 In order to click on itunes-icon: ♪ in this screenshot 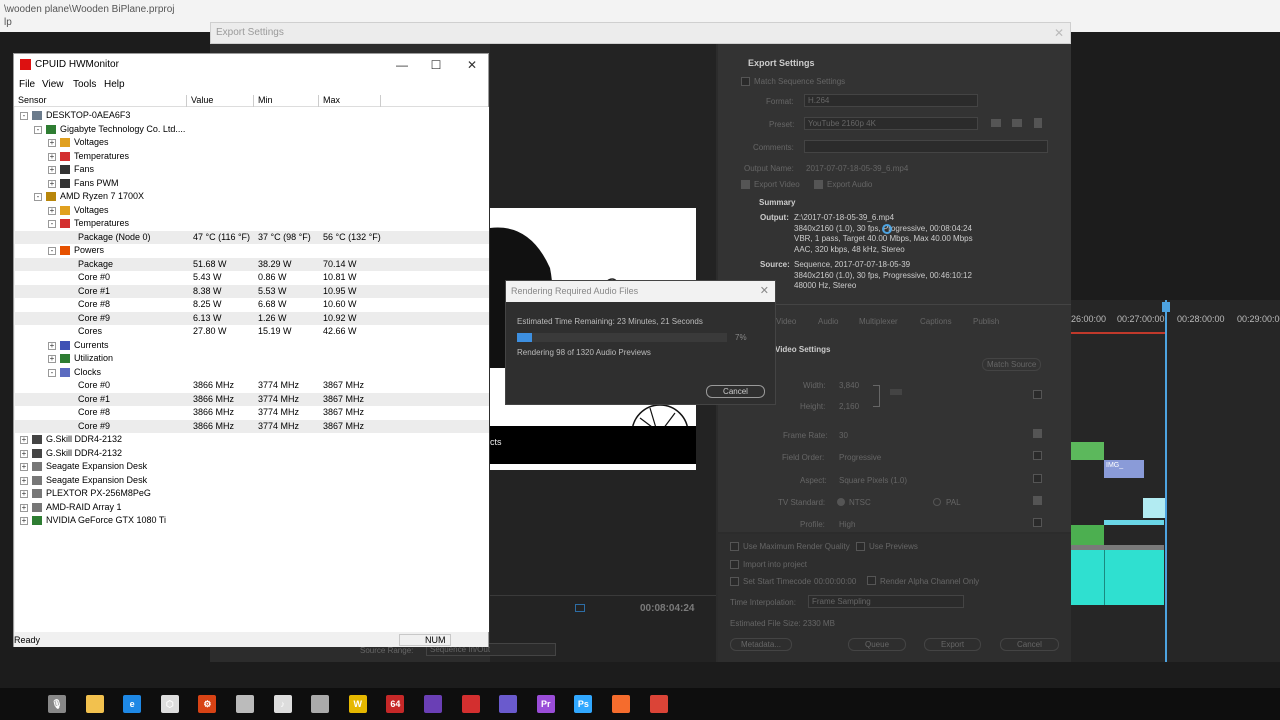, I will do `click(282, 704)`.